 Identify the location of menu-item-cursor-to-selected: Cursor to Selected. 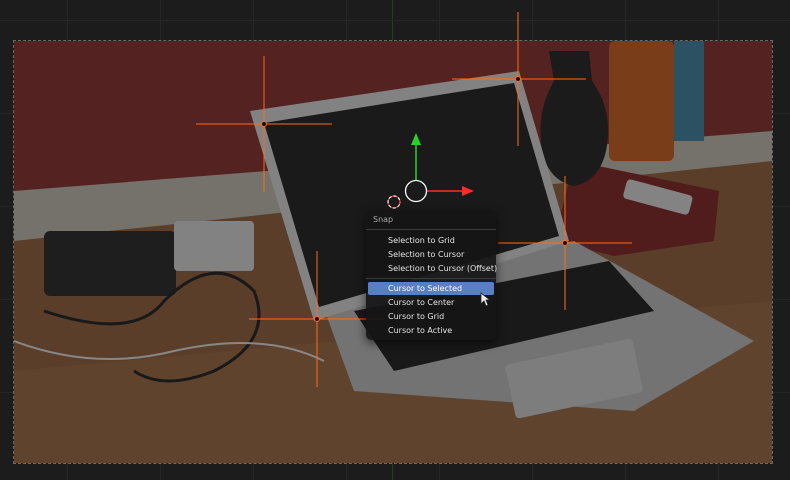
(431, 288).